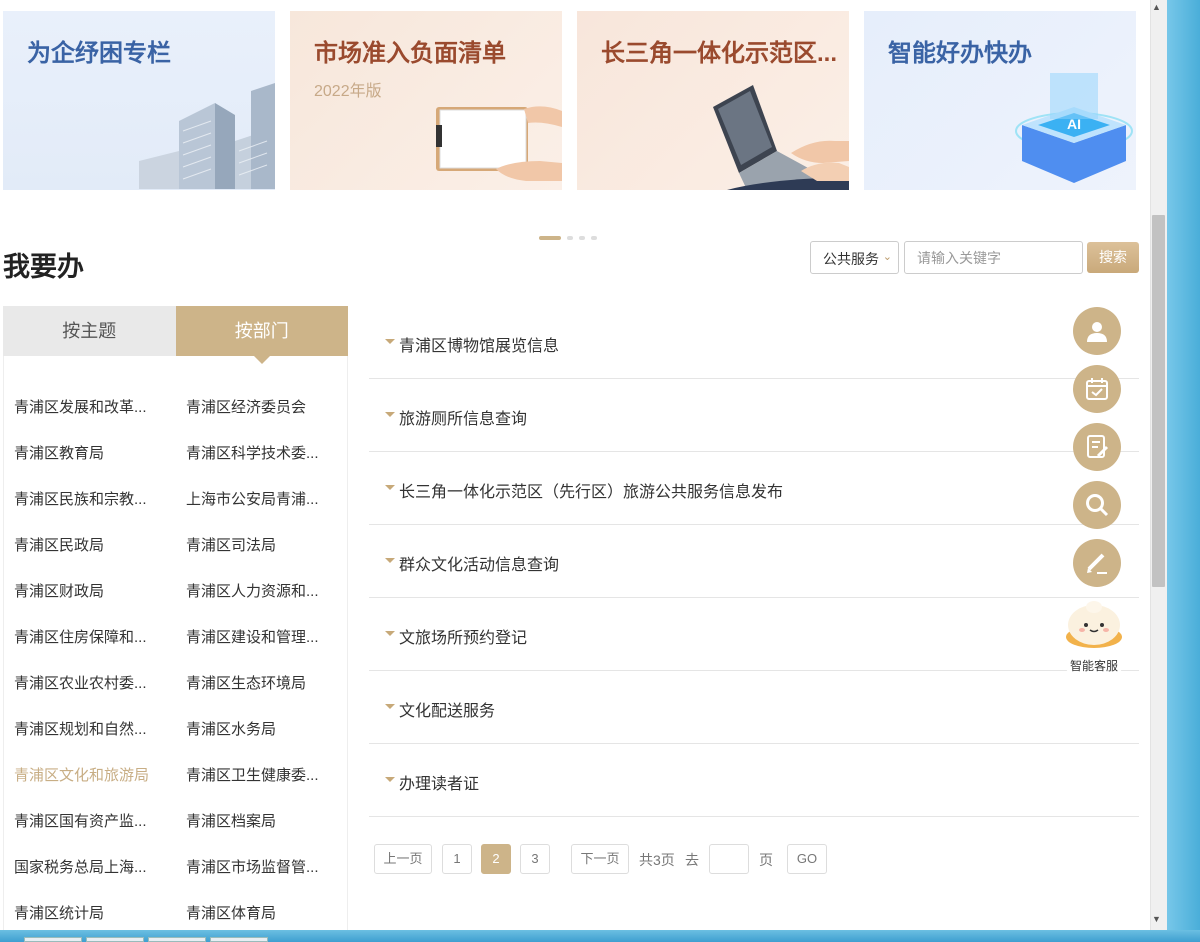  What do you see at coordinates (89, 331) in the screenshot?
I see `tab-by-topic: 按主题` at bounding box center [89, 331].